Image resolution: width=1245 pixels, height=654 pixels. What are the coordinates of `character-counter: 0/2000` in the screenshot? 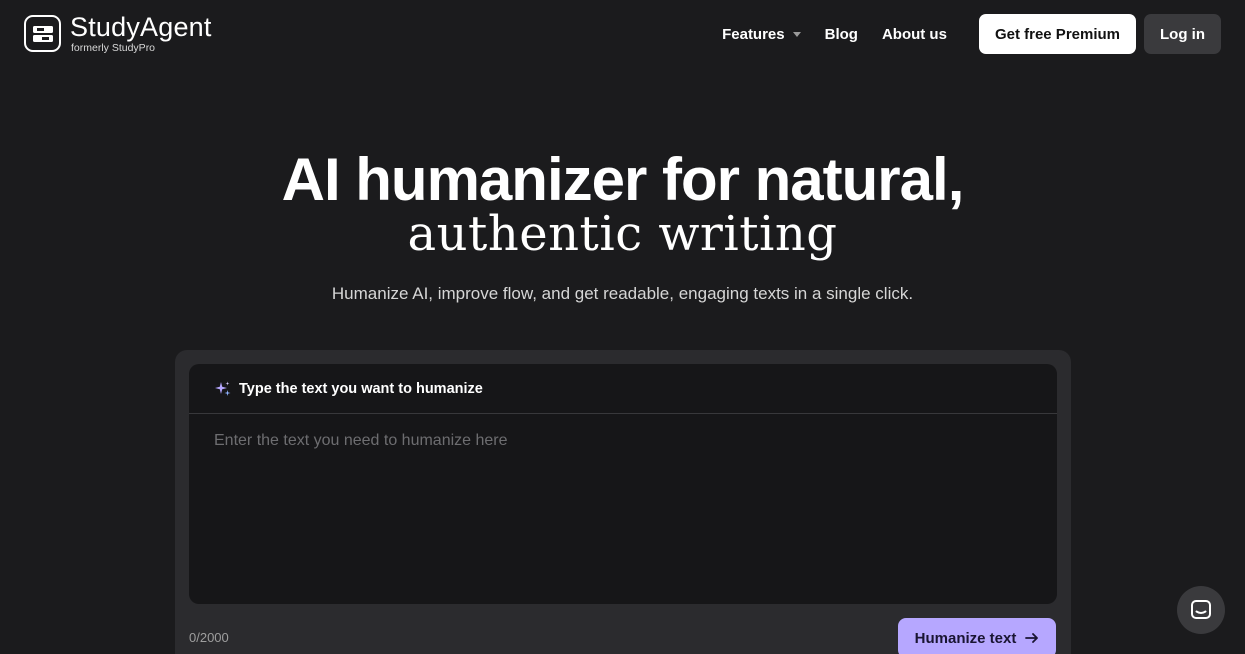 It's located at (209, 637).